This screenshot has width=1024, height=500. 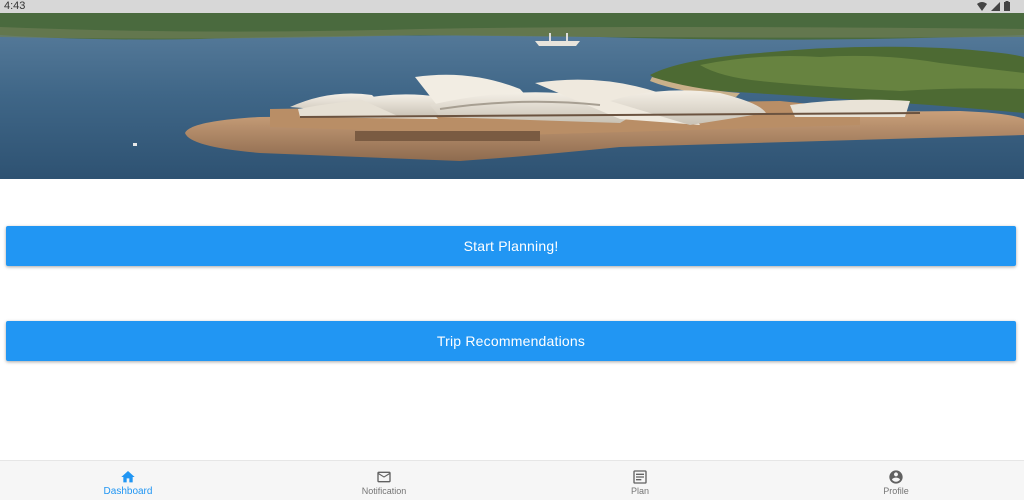 What do you see at coordinates (896, 477) in the screenshot?
I see `account-circle-icon` at bounding box center [896, 477].